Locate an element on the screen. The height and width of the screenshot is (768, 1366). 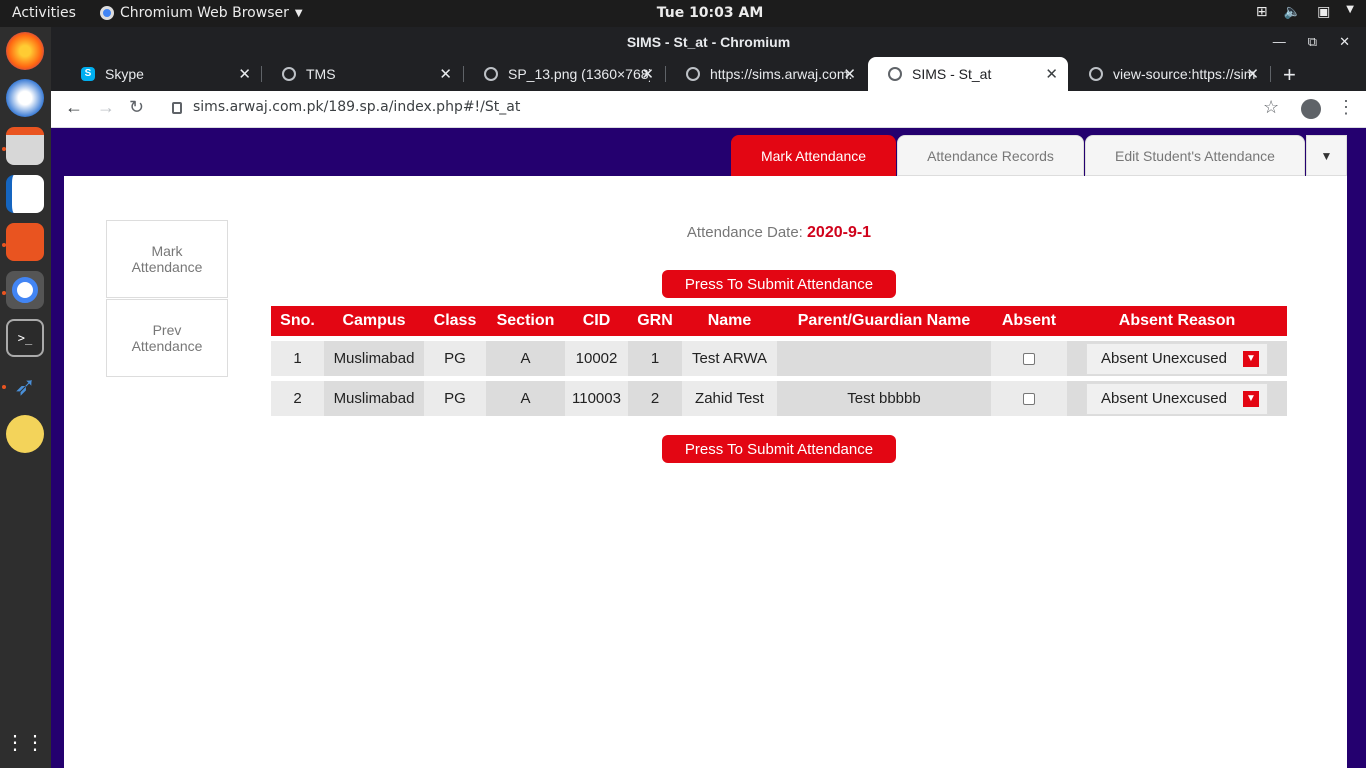
teapot-icon is located at coordinates (25, 434).